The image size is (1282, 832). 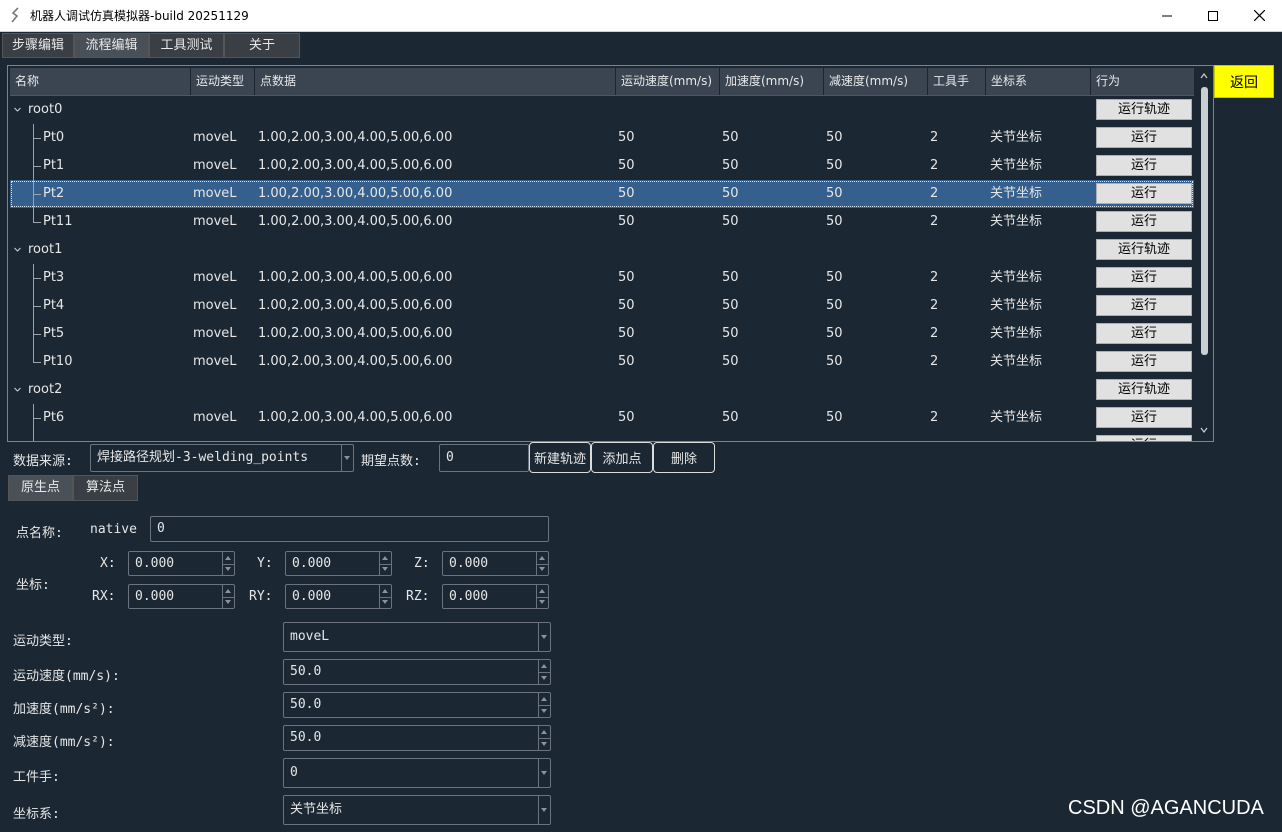 I want to click on close-button, so click(x=1259, y=15).